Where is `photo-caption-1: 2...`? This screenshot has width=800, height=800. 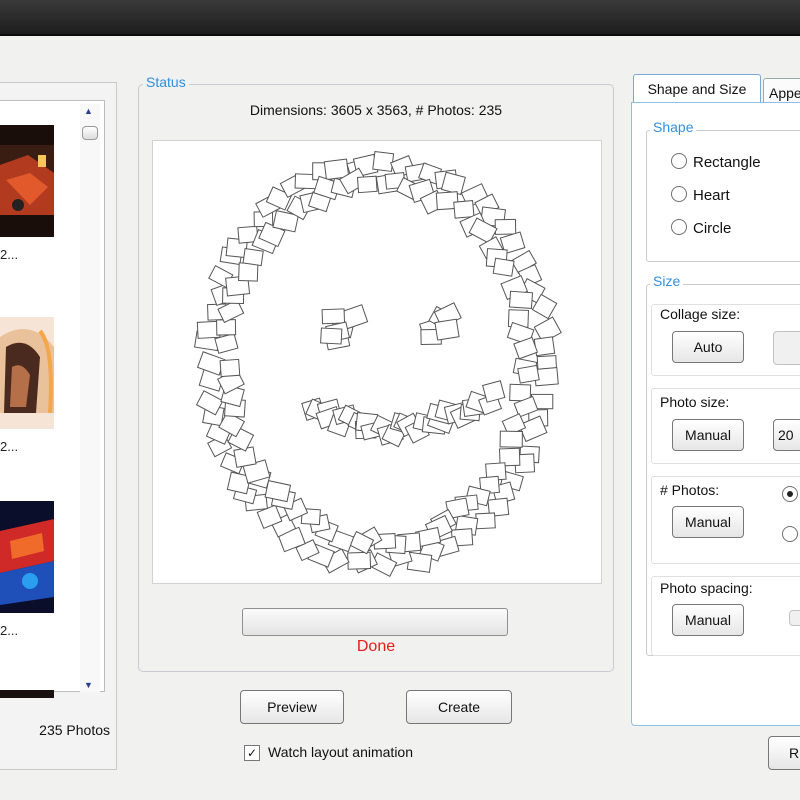
photo-caption-1: 2... is located at coordinates (9, 254).